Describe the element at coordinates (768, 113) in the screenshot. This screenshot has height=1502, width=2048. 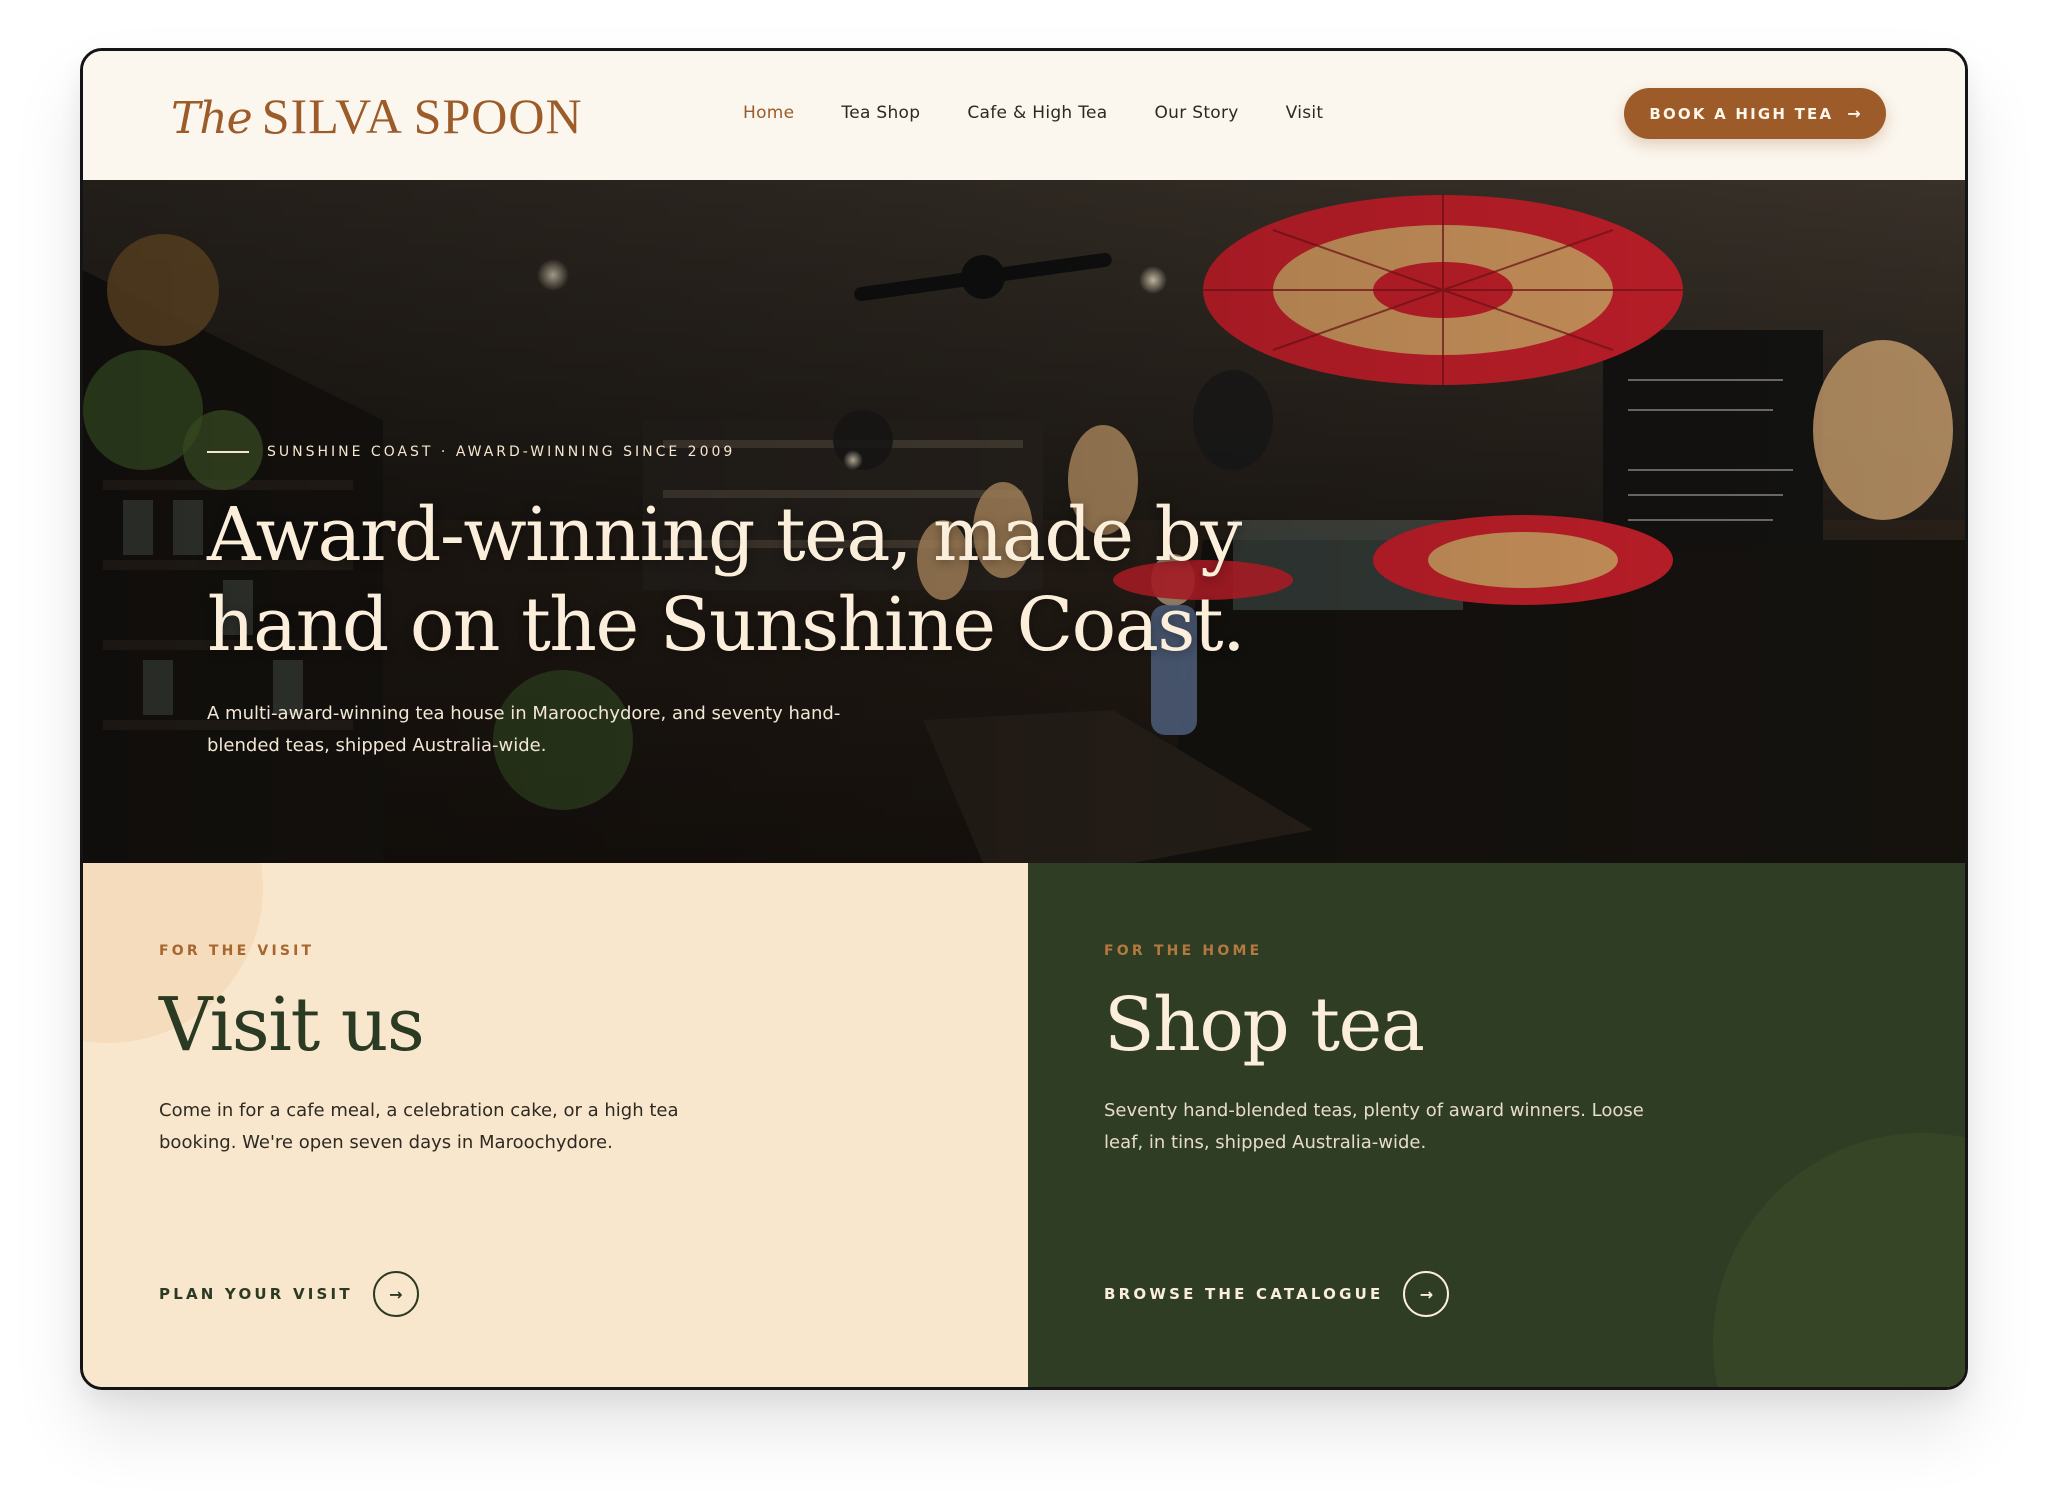
I see `nav-item-home: Home` at that location.